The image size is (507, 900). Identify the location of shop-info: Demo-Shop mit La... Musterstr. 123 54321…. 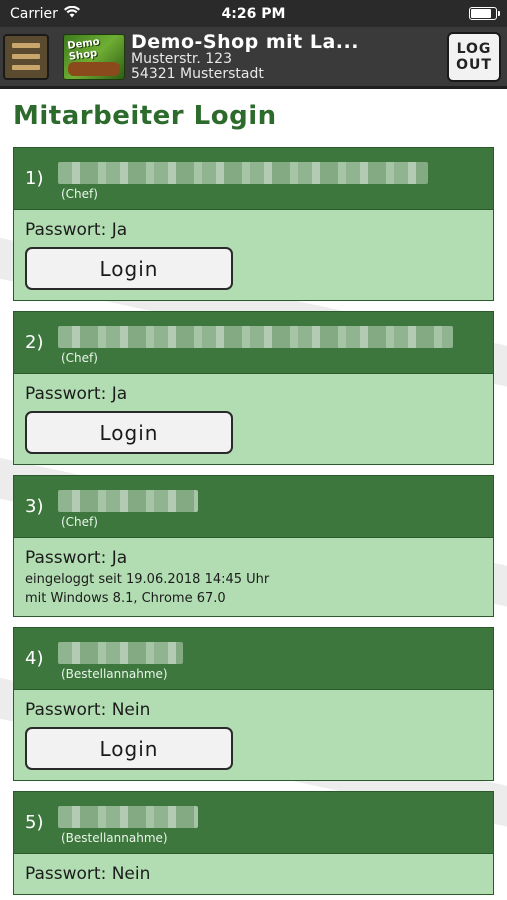
(289, 57).